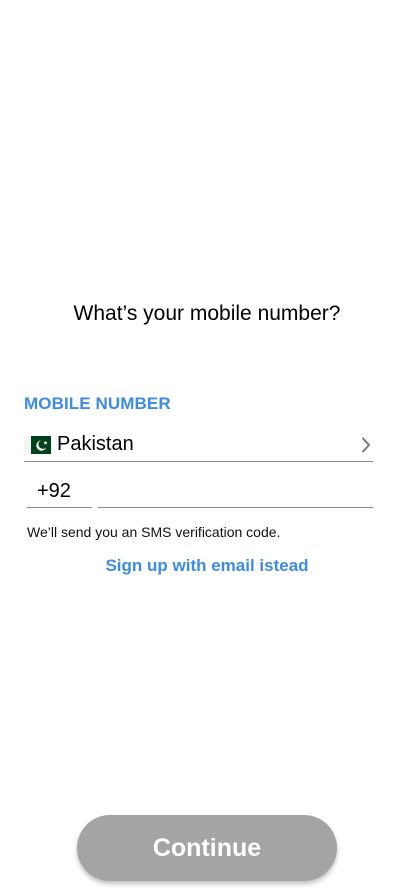  I want to click on mobile-number-label: MOBILE NUMBER, so click(97, 403).